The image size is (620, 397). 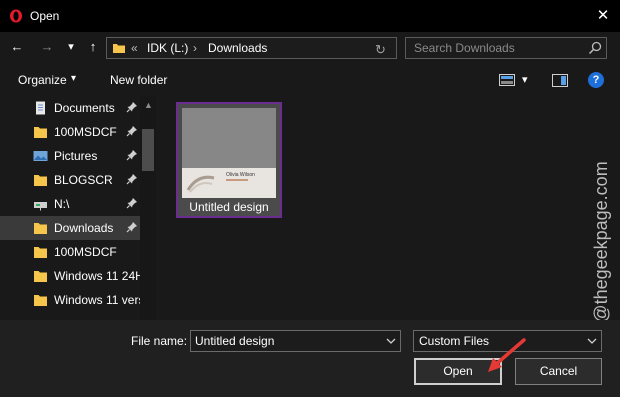 I want to click on thumbnail-text: Olivia Wilson, so click(x=240, y=175).